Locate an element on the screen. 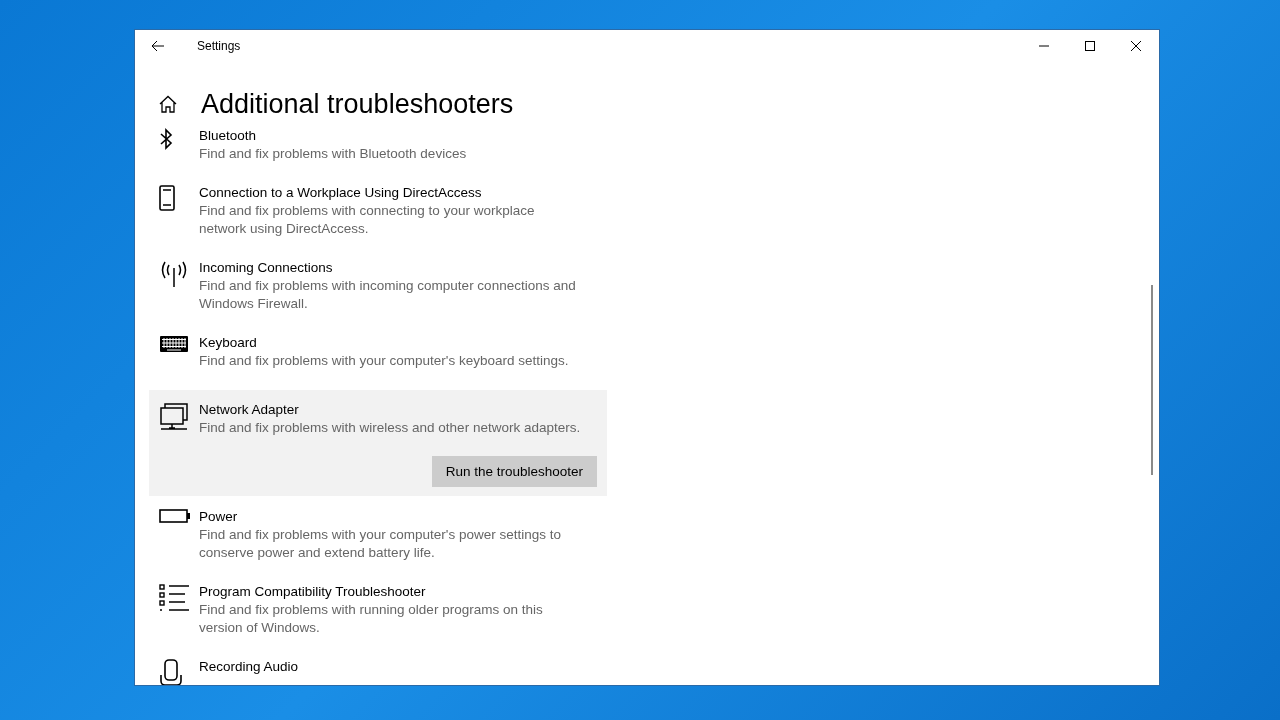 Image resolution: width=1280 pixels, height=720 pixels. network-computers-icon is located at coordinates (174, 417).